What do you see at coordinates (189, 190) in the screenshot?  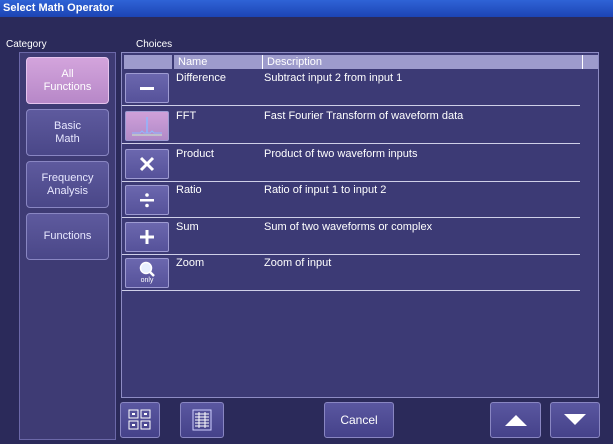 I see `row-name: Ratio` at bounding box center [189, 190].